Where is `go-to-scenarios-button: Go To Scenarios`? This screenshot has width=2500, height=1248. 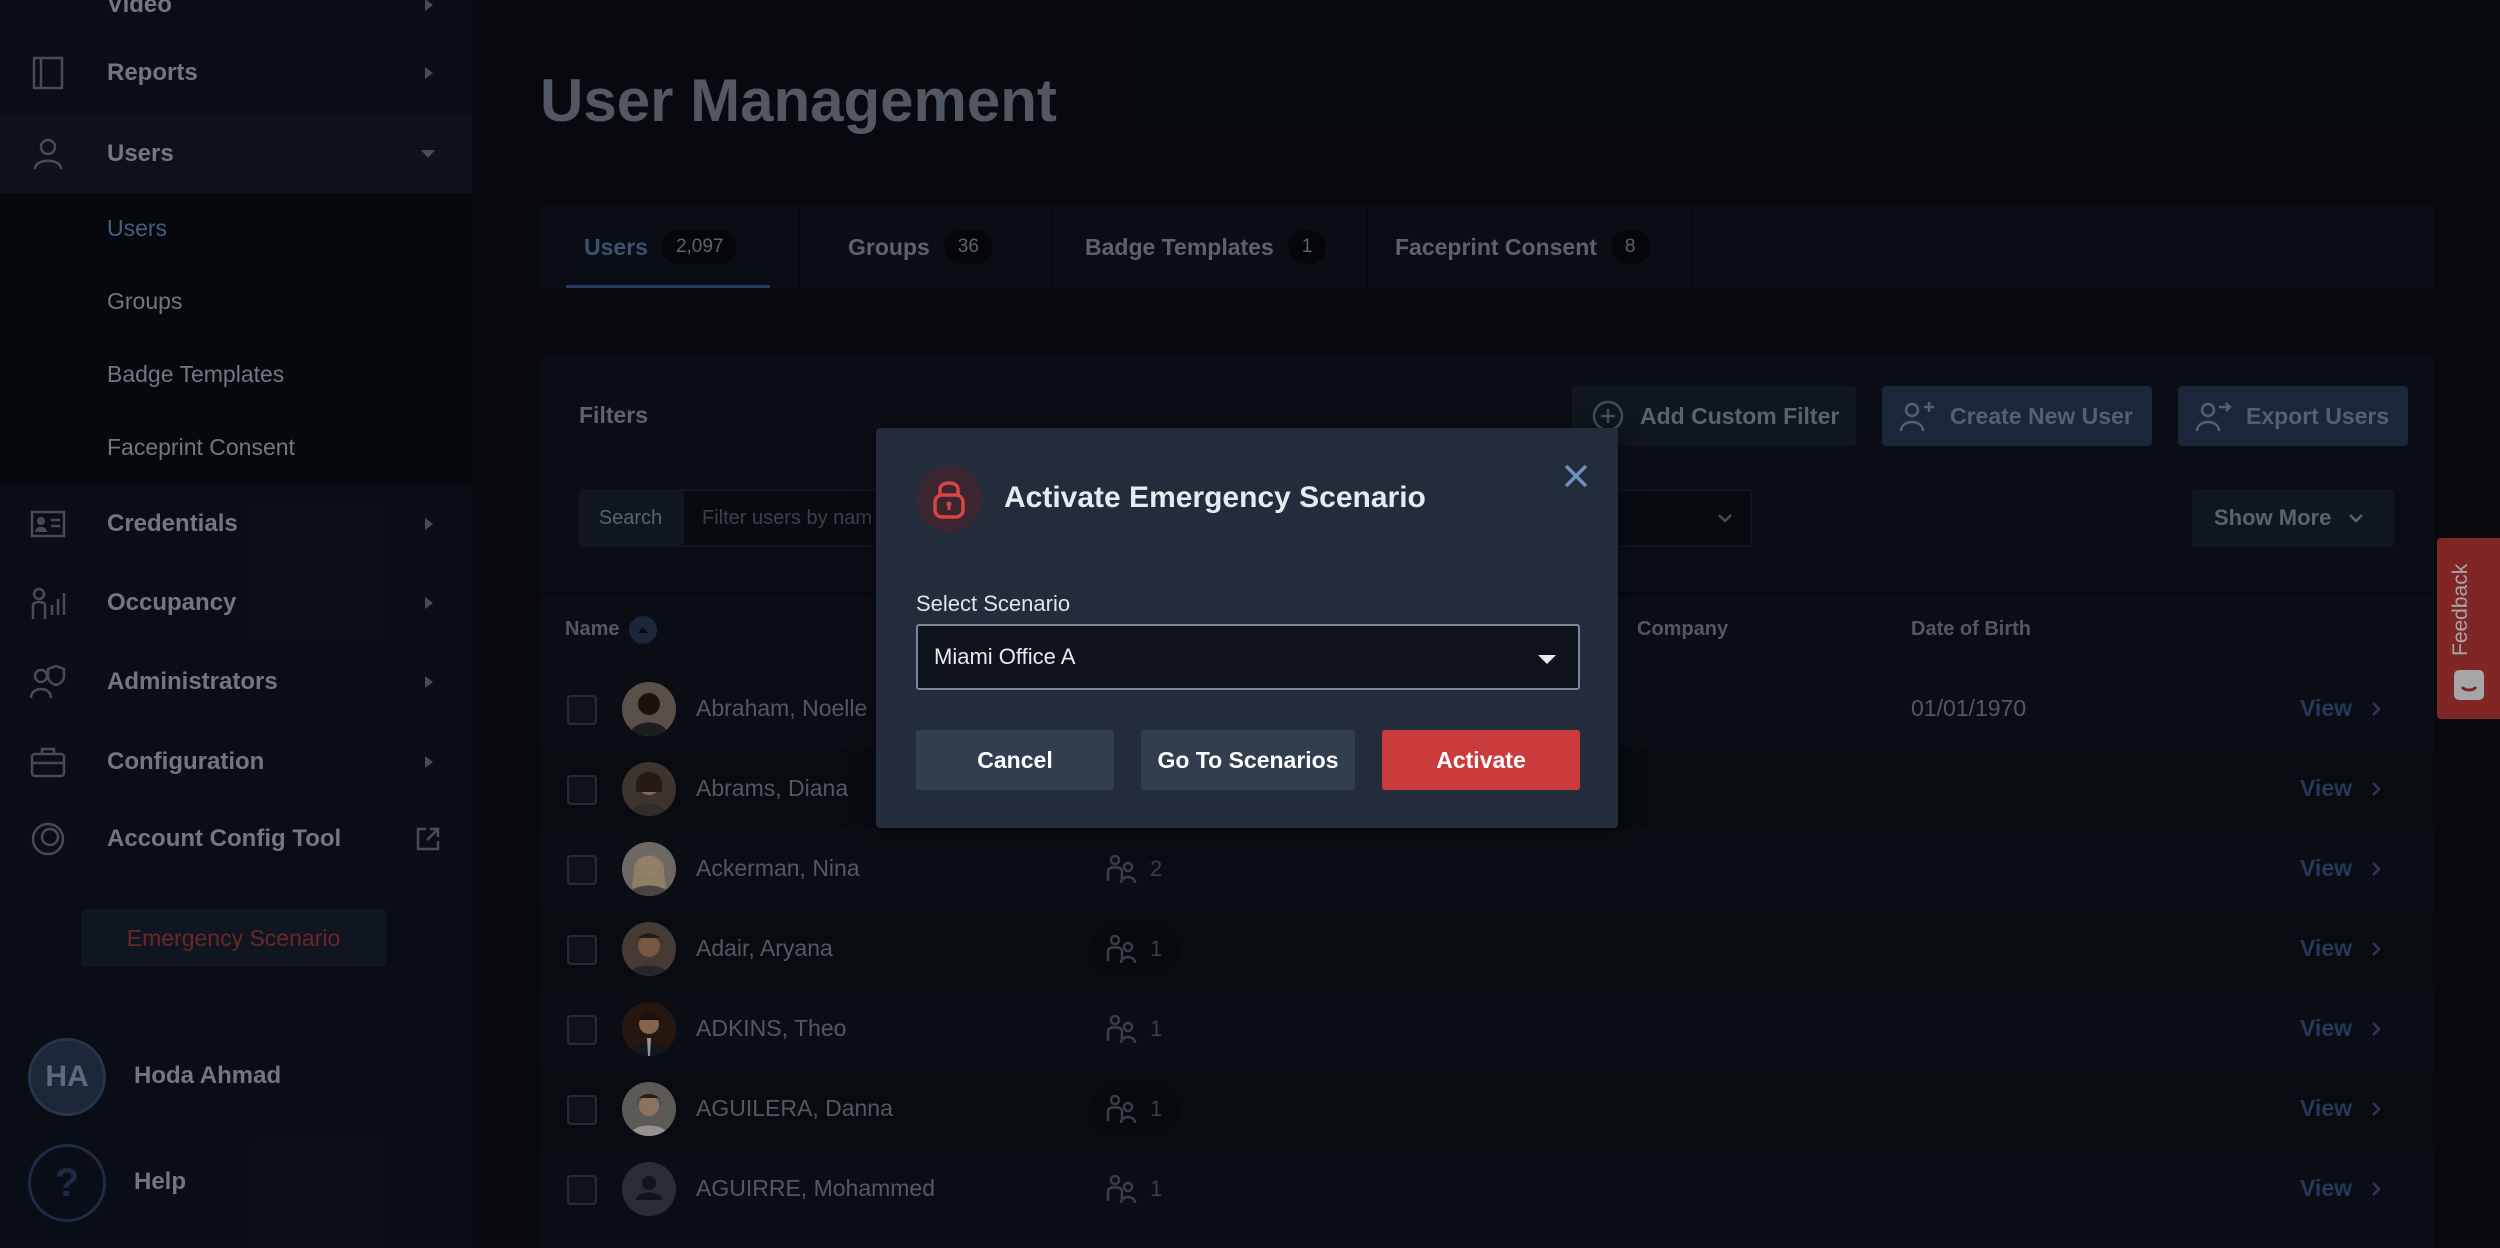
go-to-scenarios-button: Go To Scenarios is located at coordinates (1248, 760).